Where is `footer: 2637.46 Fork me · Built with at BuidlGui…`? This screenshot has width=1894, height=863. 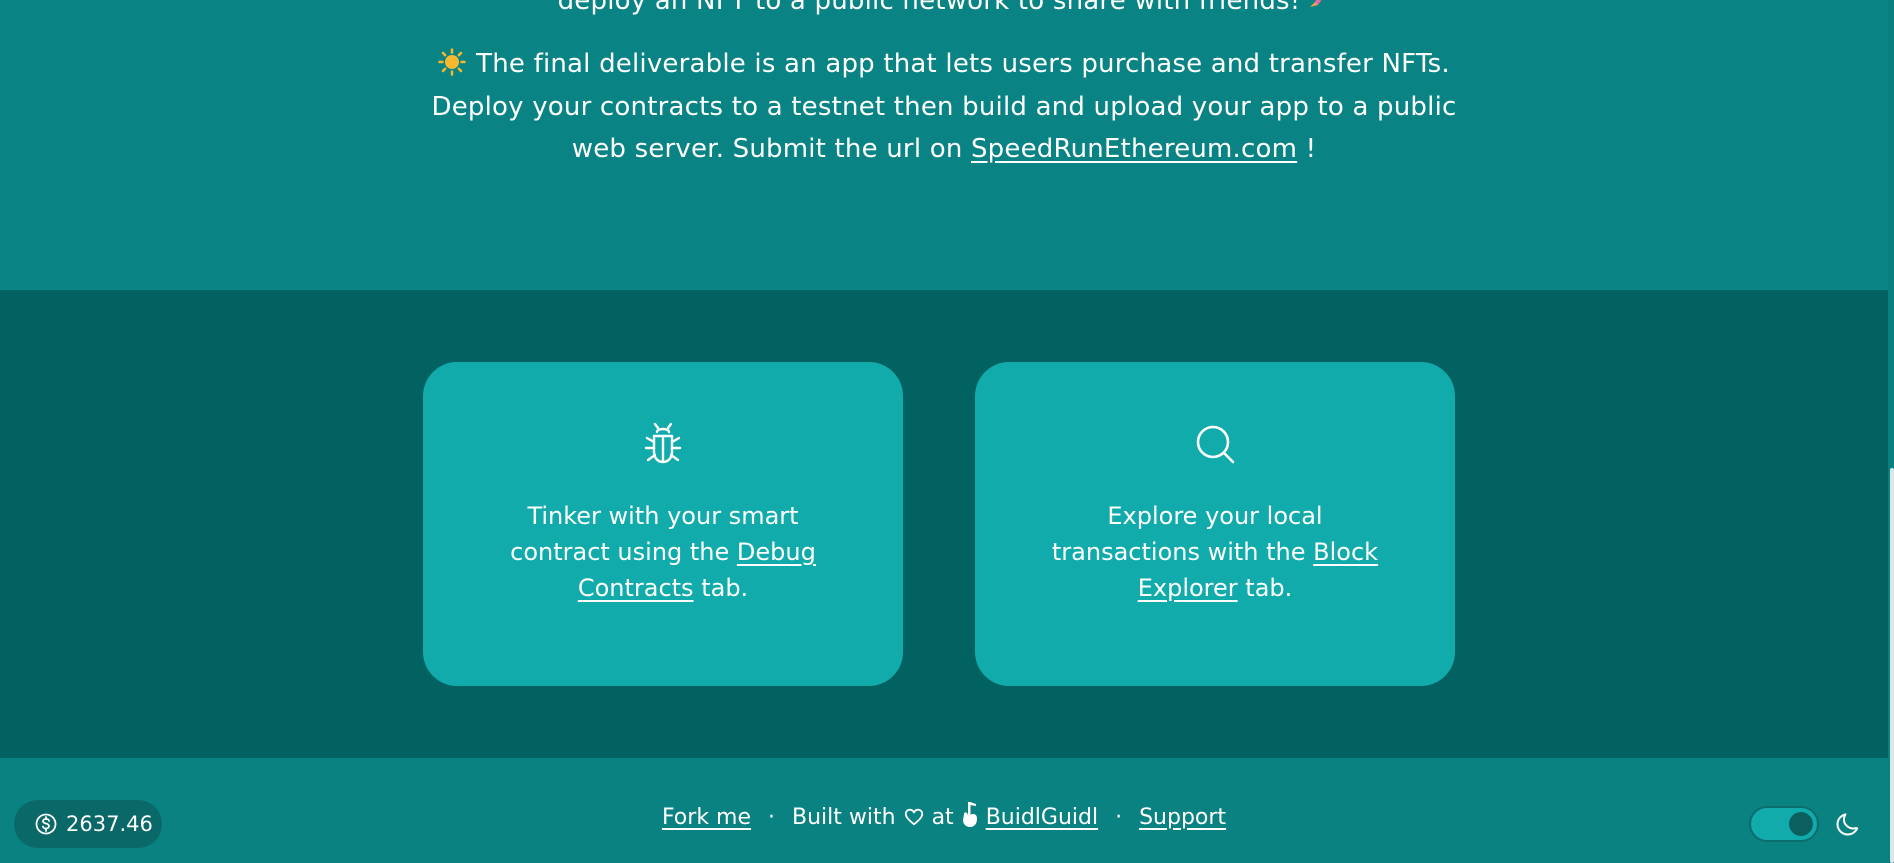 footer: 2637.46 Fork me · Built with at BuidlGui… is located at coordinates (944, 810).